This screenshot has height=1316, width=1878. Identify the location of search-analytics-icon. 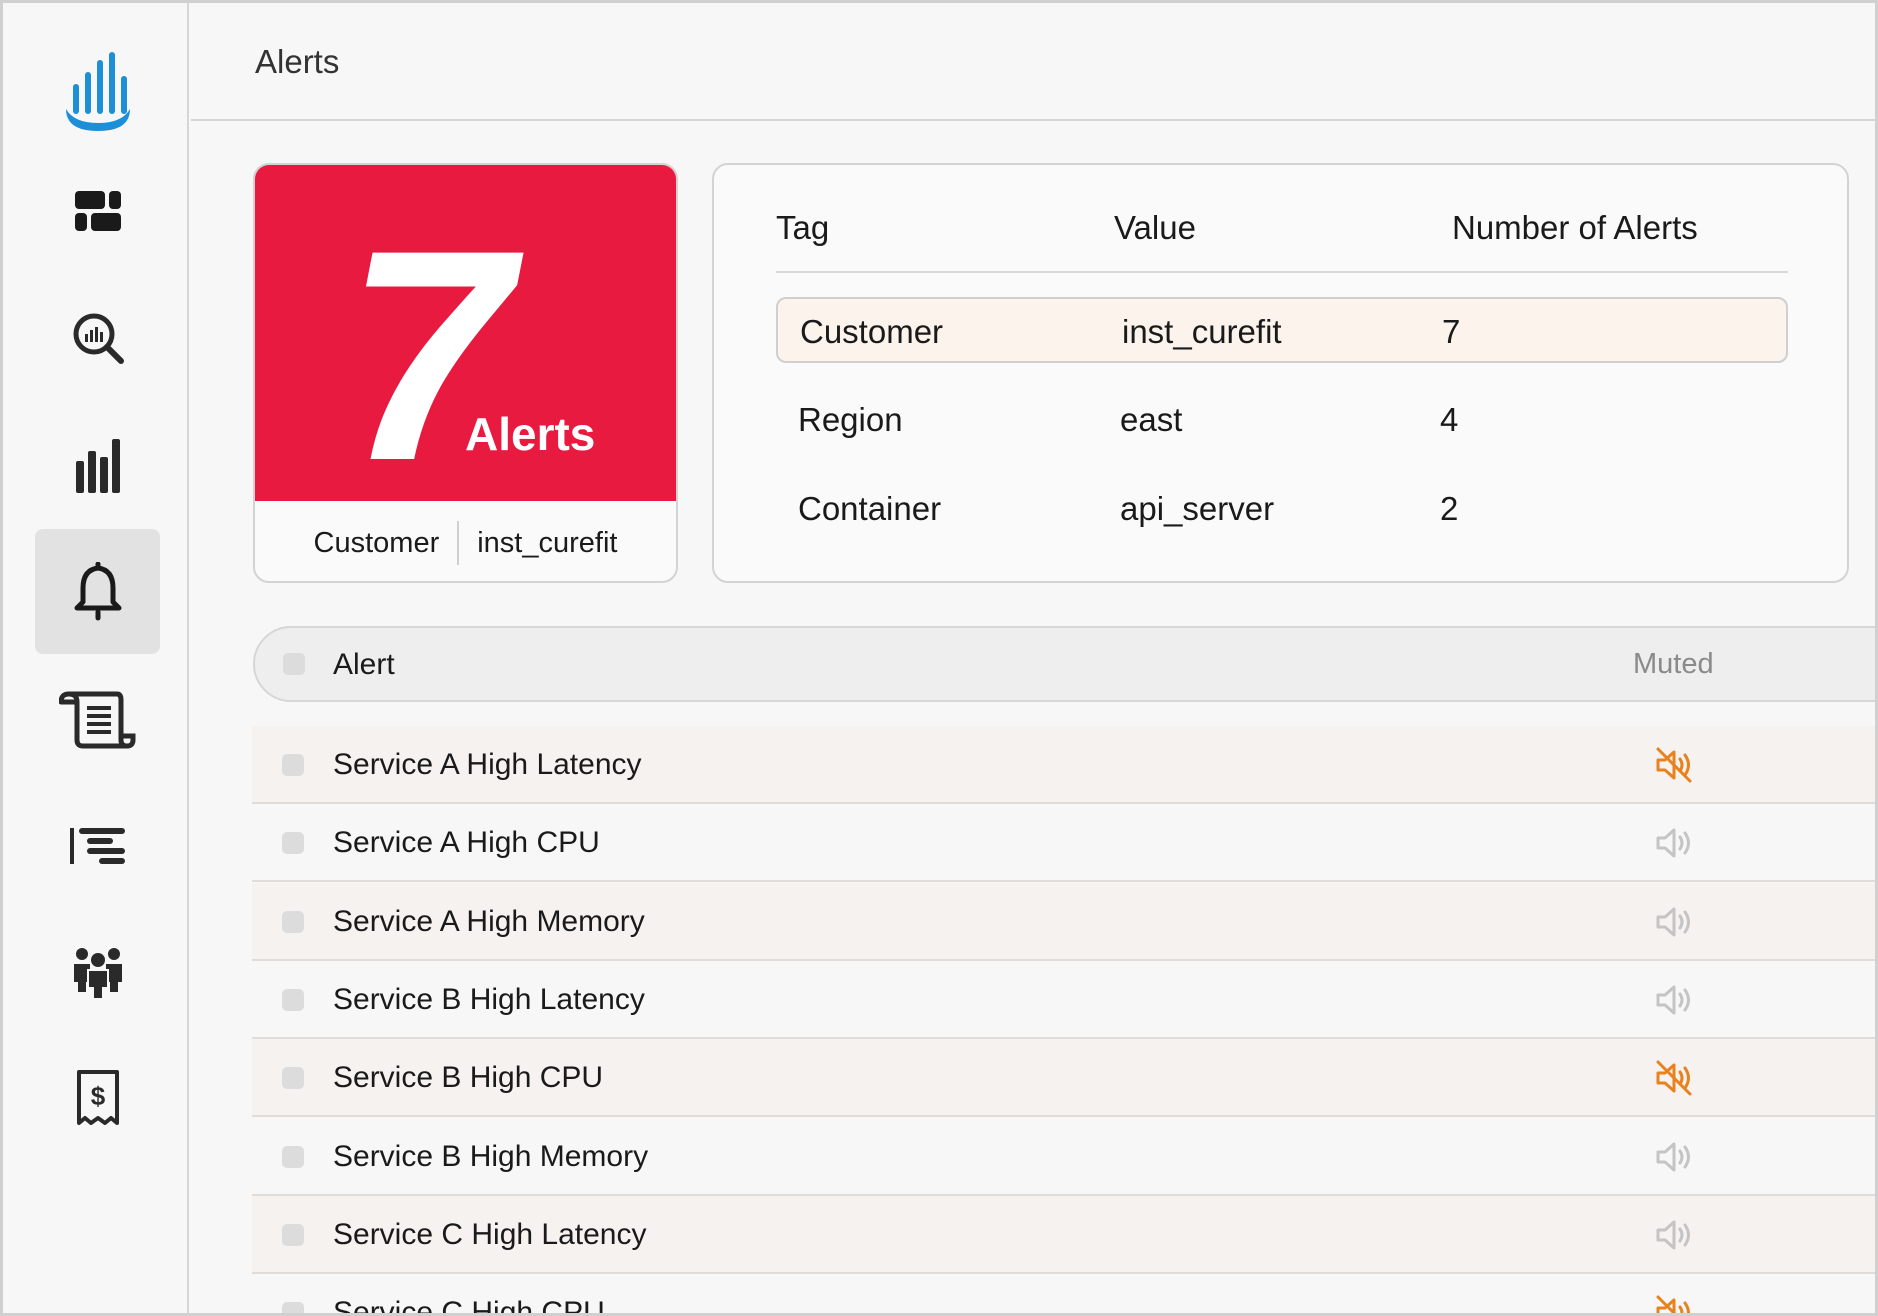
(97, 337).